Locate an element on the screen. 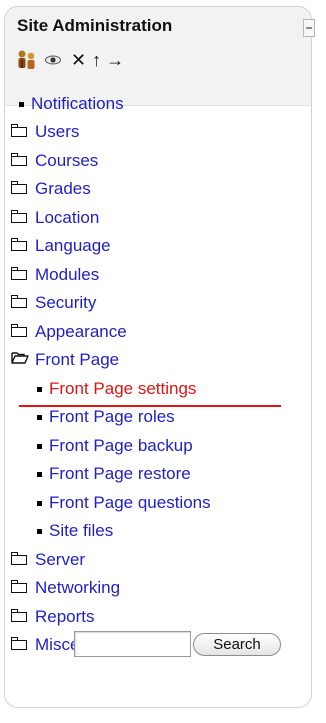  users-icon is located at coordinates (27, 60).